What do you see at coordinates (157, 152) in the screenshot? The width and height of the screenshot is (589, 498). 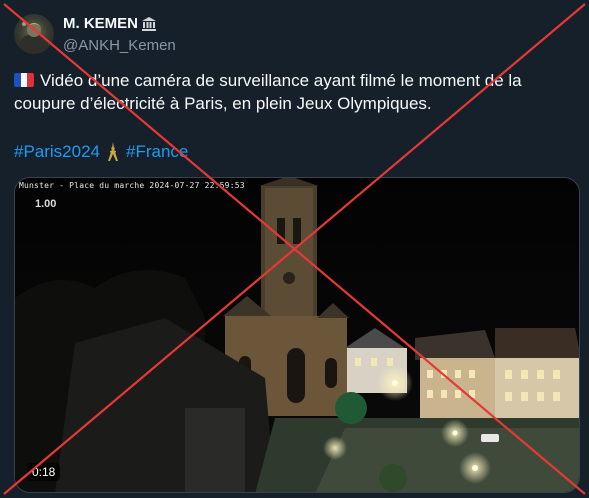 I see `hashtag-france: #France` at bounding box center [157, 152].